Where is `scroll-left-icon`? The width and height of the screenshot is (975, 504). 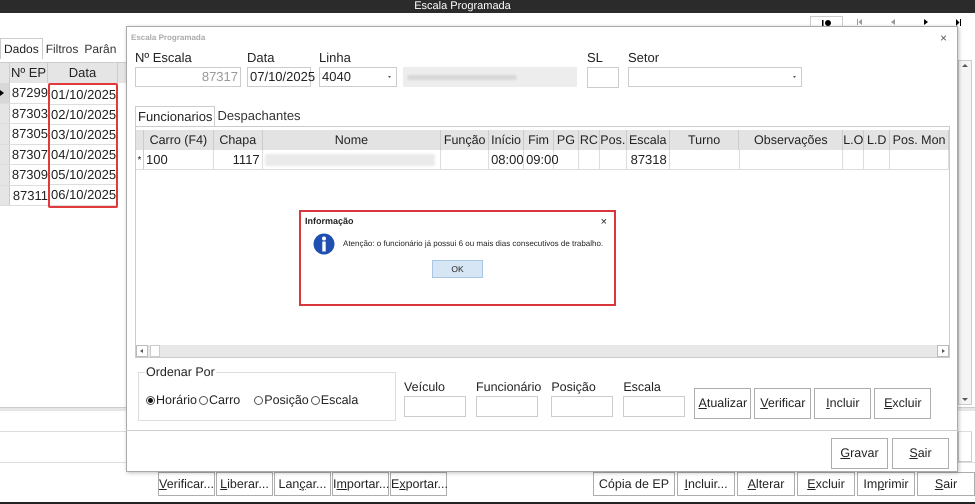 scroll-left-icon is located at coordinates (142, 351).